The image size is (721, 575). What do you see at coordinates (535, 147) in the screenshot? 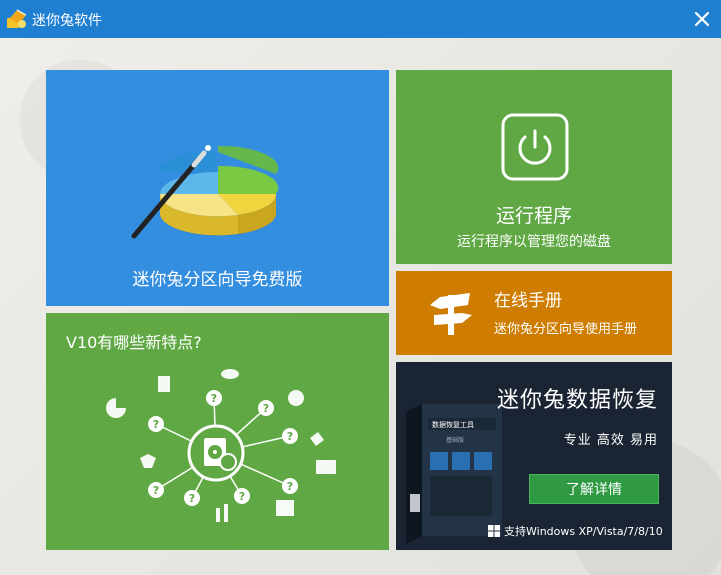
I see `power-icon` at bounding box center [535, 147].